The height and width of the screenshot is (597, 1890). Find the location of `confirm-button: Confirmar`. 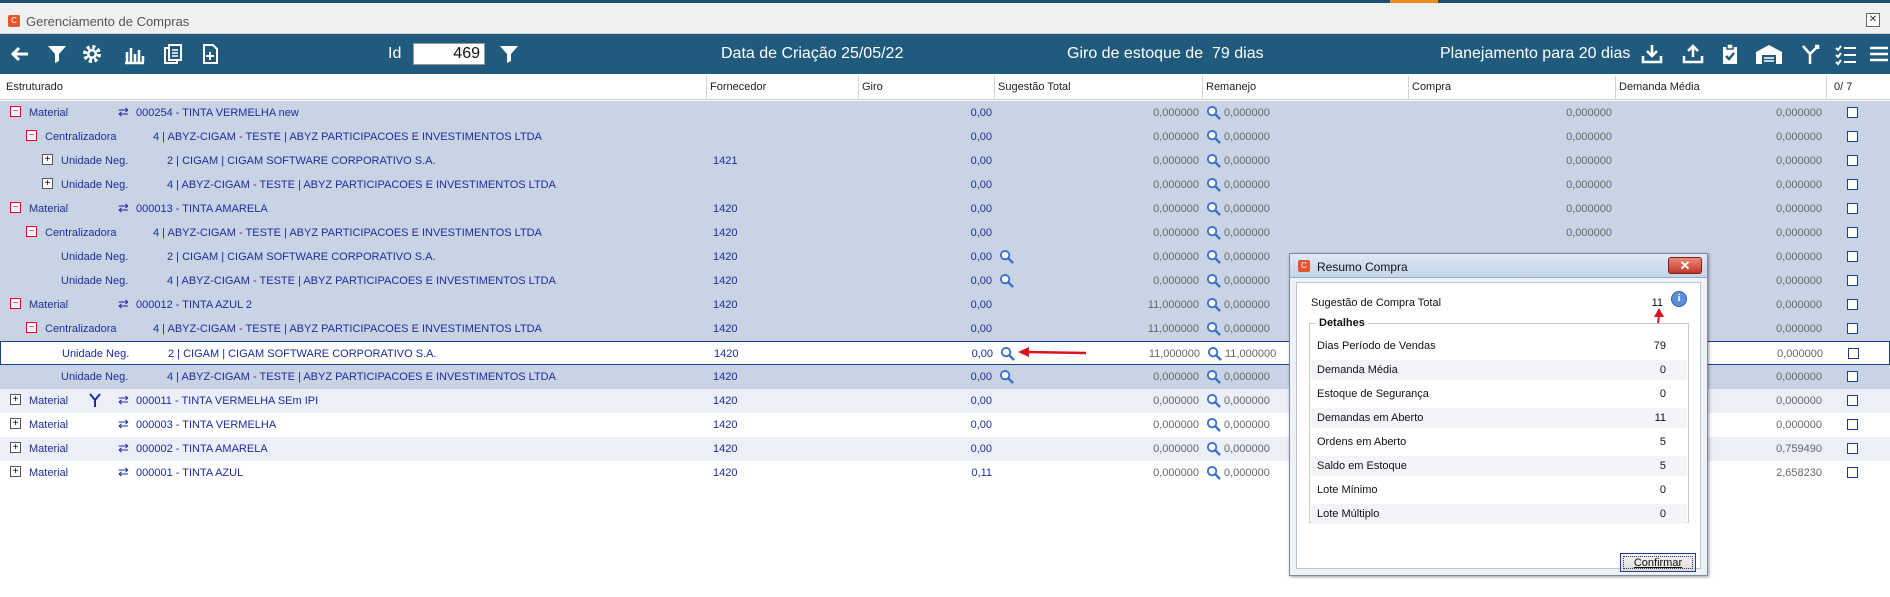

confirm-button: Confirmar is located at coordinates (1658, 562).